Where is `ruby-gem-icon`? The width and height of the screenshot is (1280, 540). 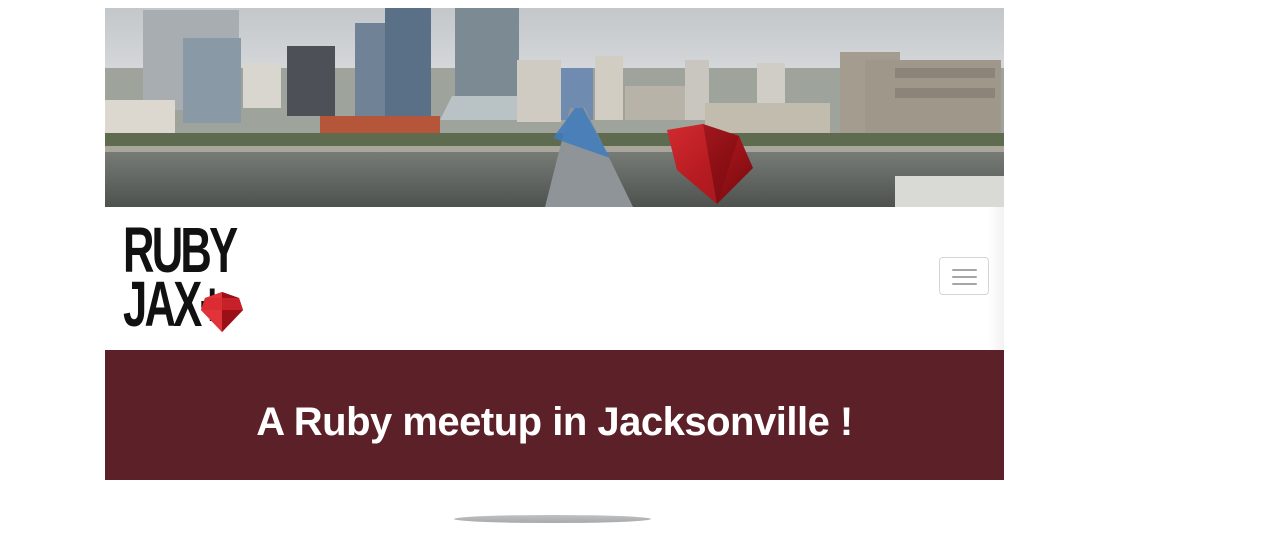 ruby-gem-icon is located at coordinates (222, 312).